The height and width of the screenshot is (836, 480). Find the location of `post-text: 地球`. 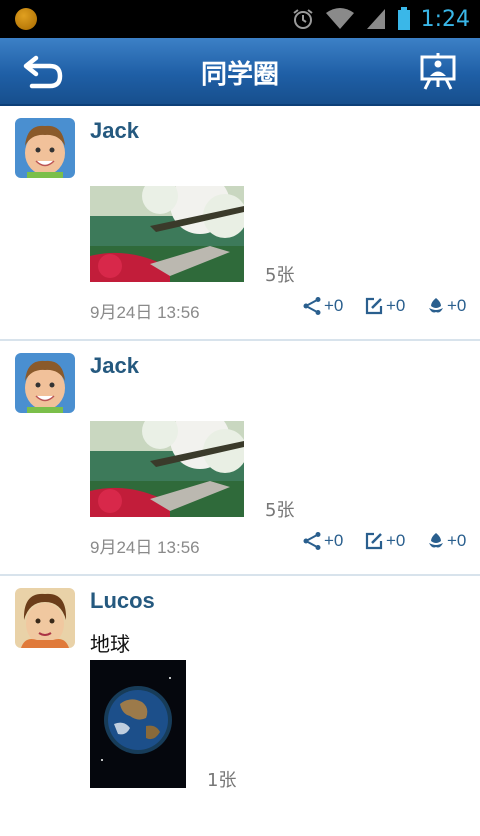

post-text: 地球 is located at coordinates (110, 644).